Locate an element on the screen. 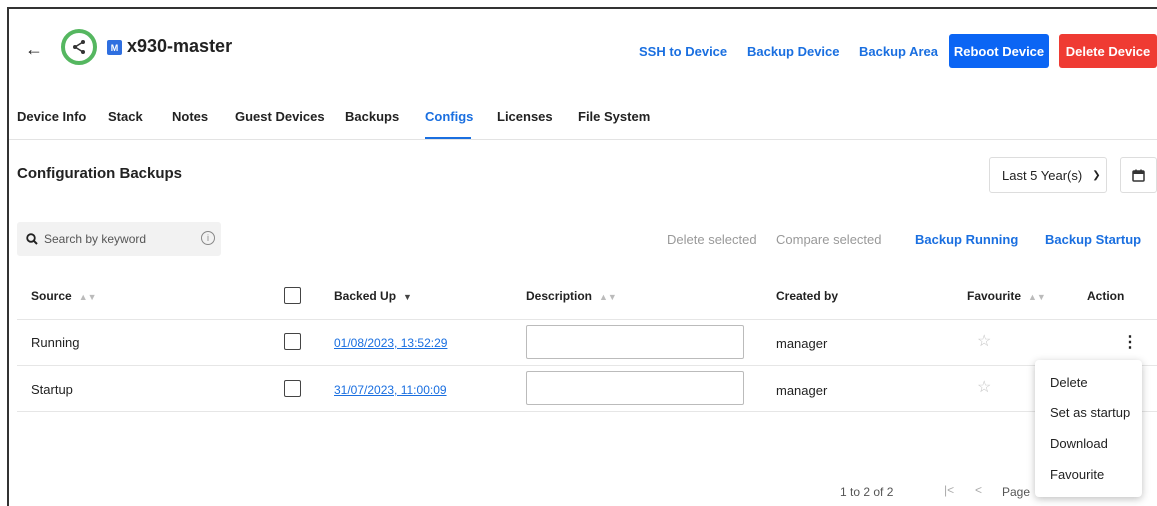  device-status-avatar is located at coordinates (79, 47).